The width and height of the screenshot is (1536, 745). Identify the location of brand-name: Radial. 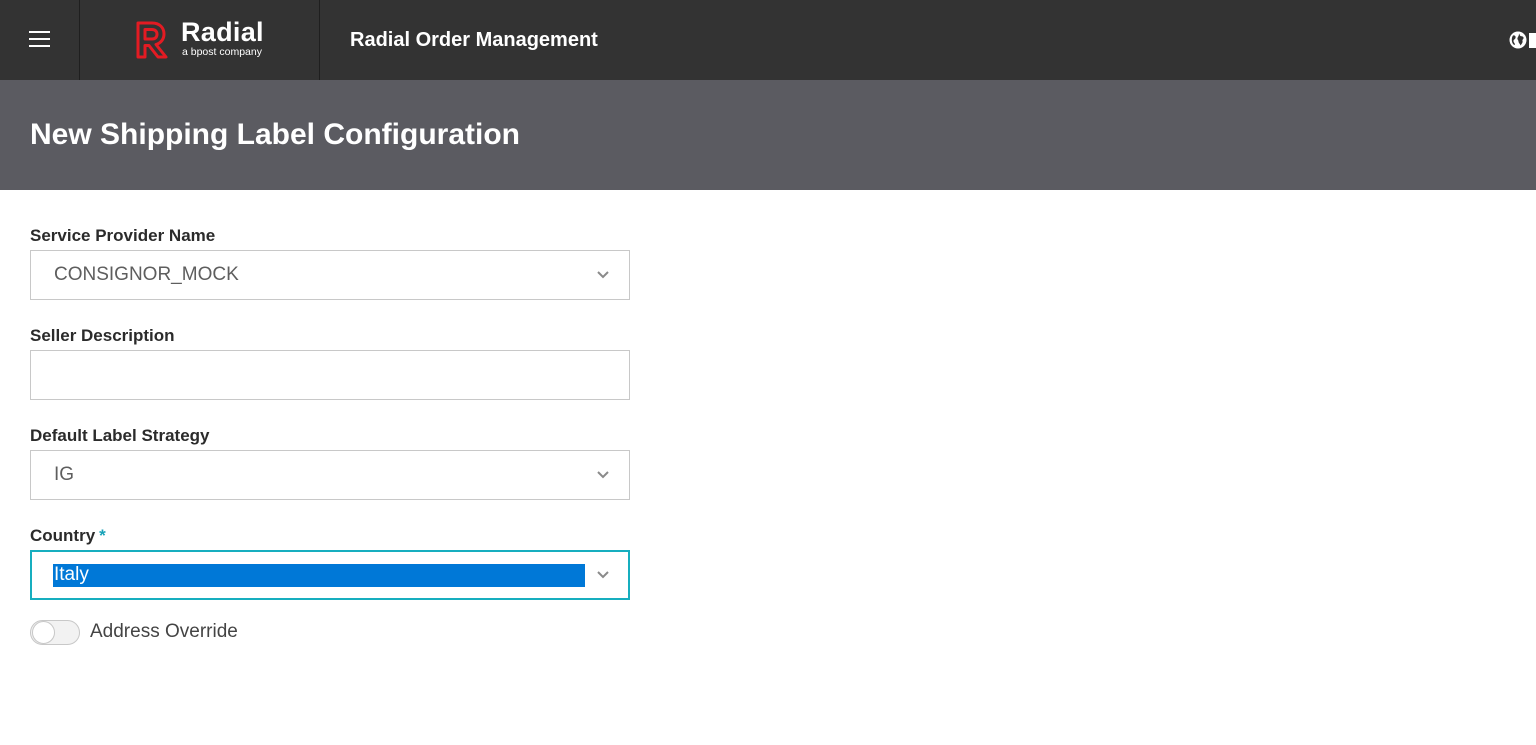
(222, 32).